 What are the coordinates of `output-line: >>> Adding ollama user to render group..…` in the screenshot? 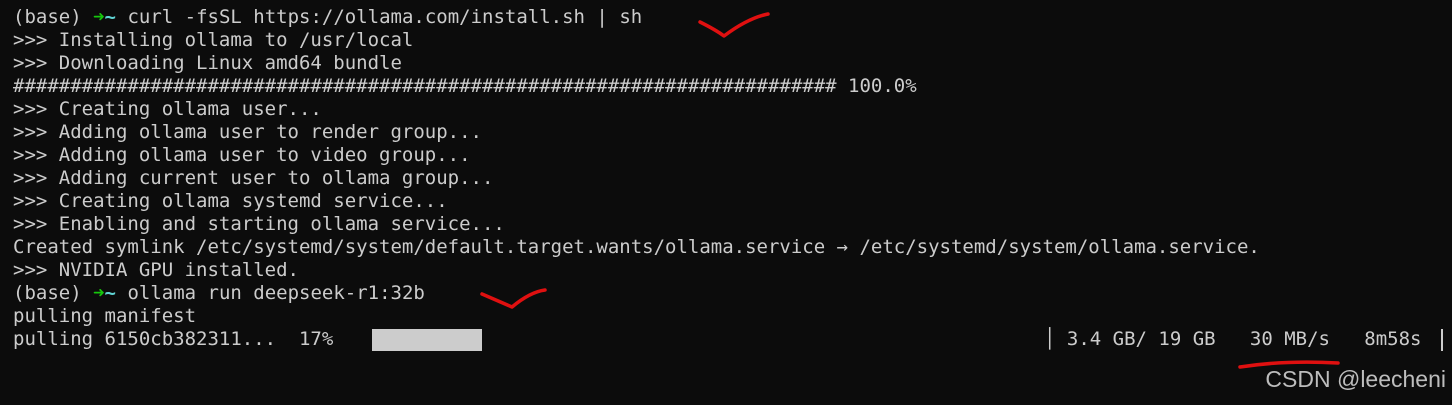 It's located at (247, 132).